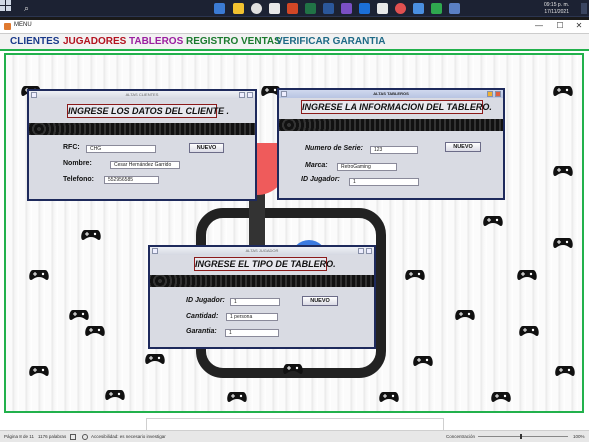 Image resolution: width=589 pixels, height=442 pixels. Describe the element at coordinates (579, 436) in the screenshot. I see `zoom-level: 100%` at that location.